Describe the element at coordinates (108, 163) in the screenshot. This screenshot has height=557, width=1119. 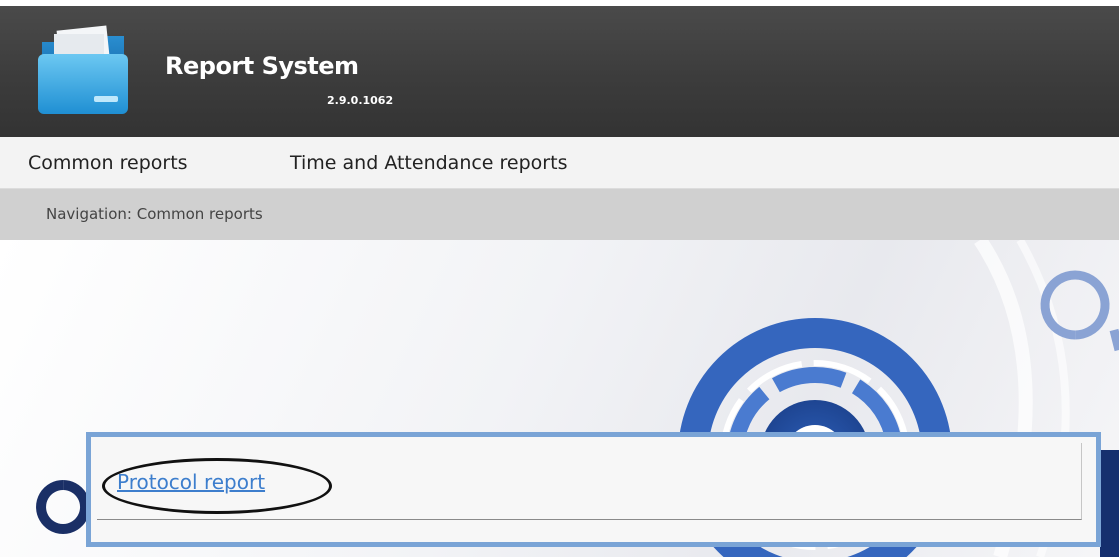
I see `menu-common-reports: Common reports` at that location.